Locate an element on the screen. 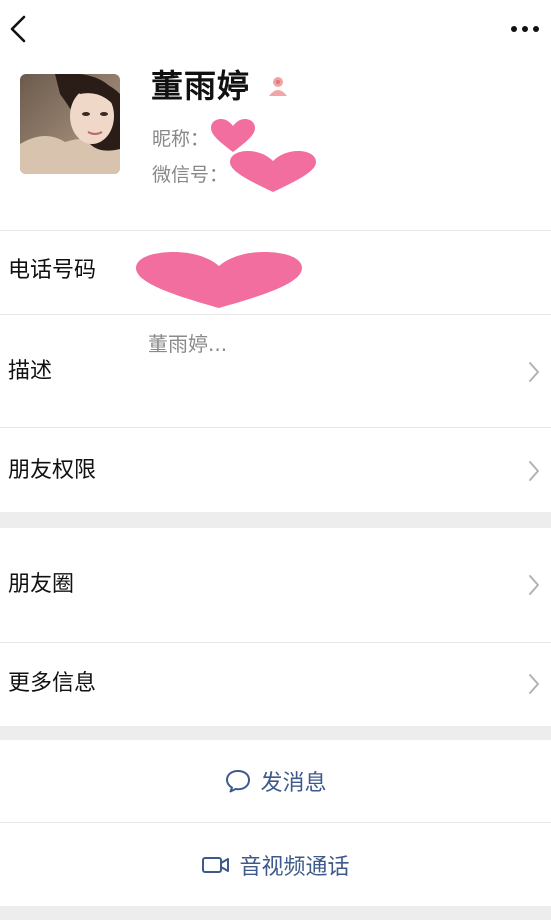  more-dots-icon is located at coordinates (525, 29).